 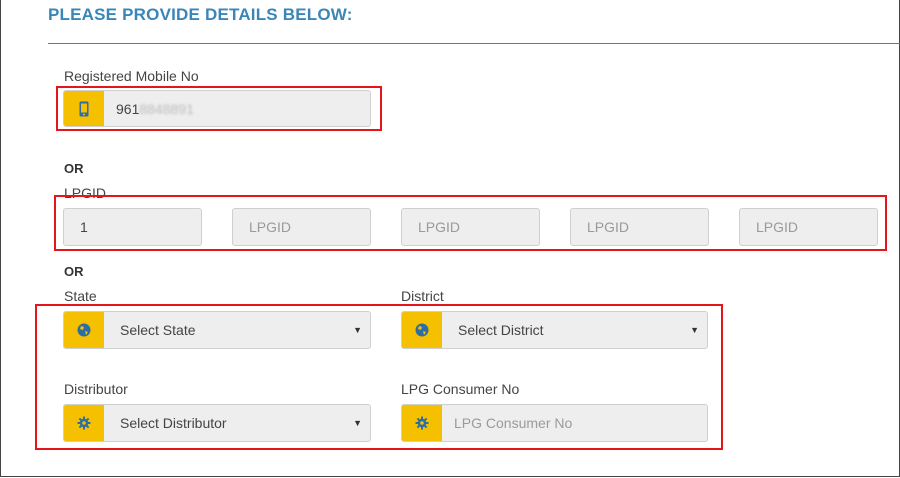 I want to click on mobile-phone-icon, so click(x=84, y=108).